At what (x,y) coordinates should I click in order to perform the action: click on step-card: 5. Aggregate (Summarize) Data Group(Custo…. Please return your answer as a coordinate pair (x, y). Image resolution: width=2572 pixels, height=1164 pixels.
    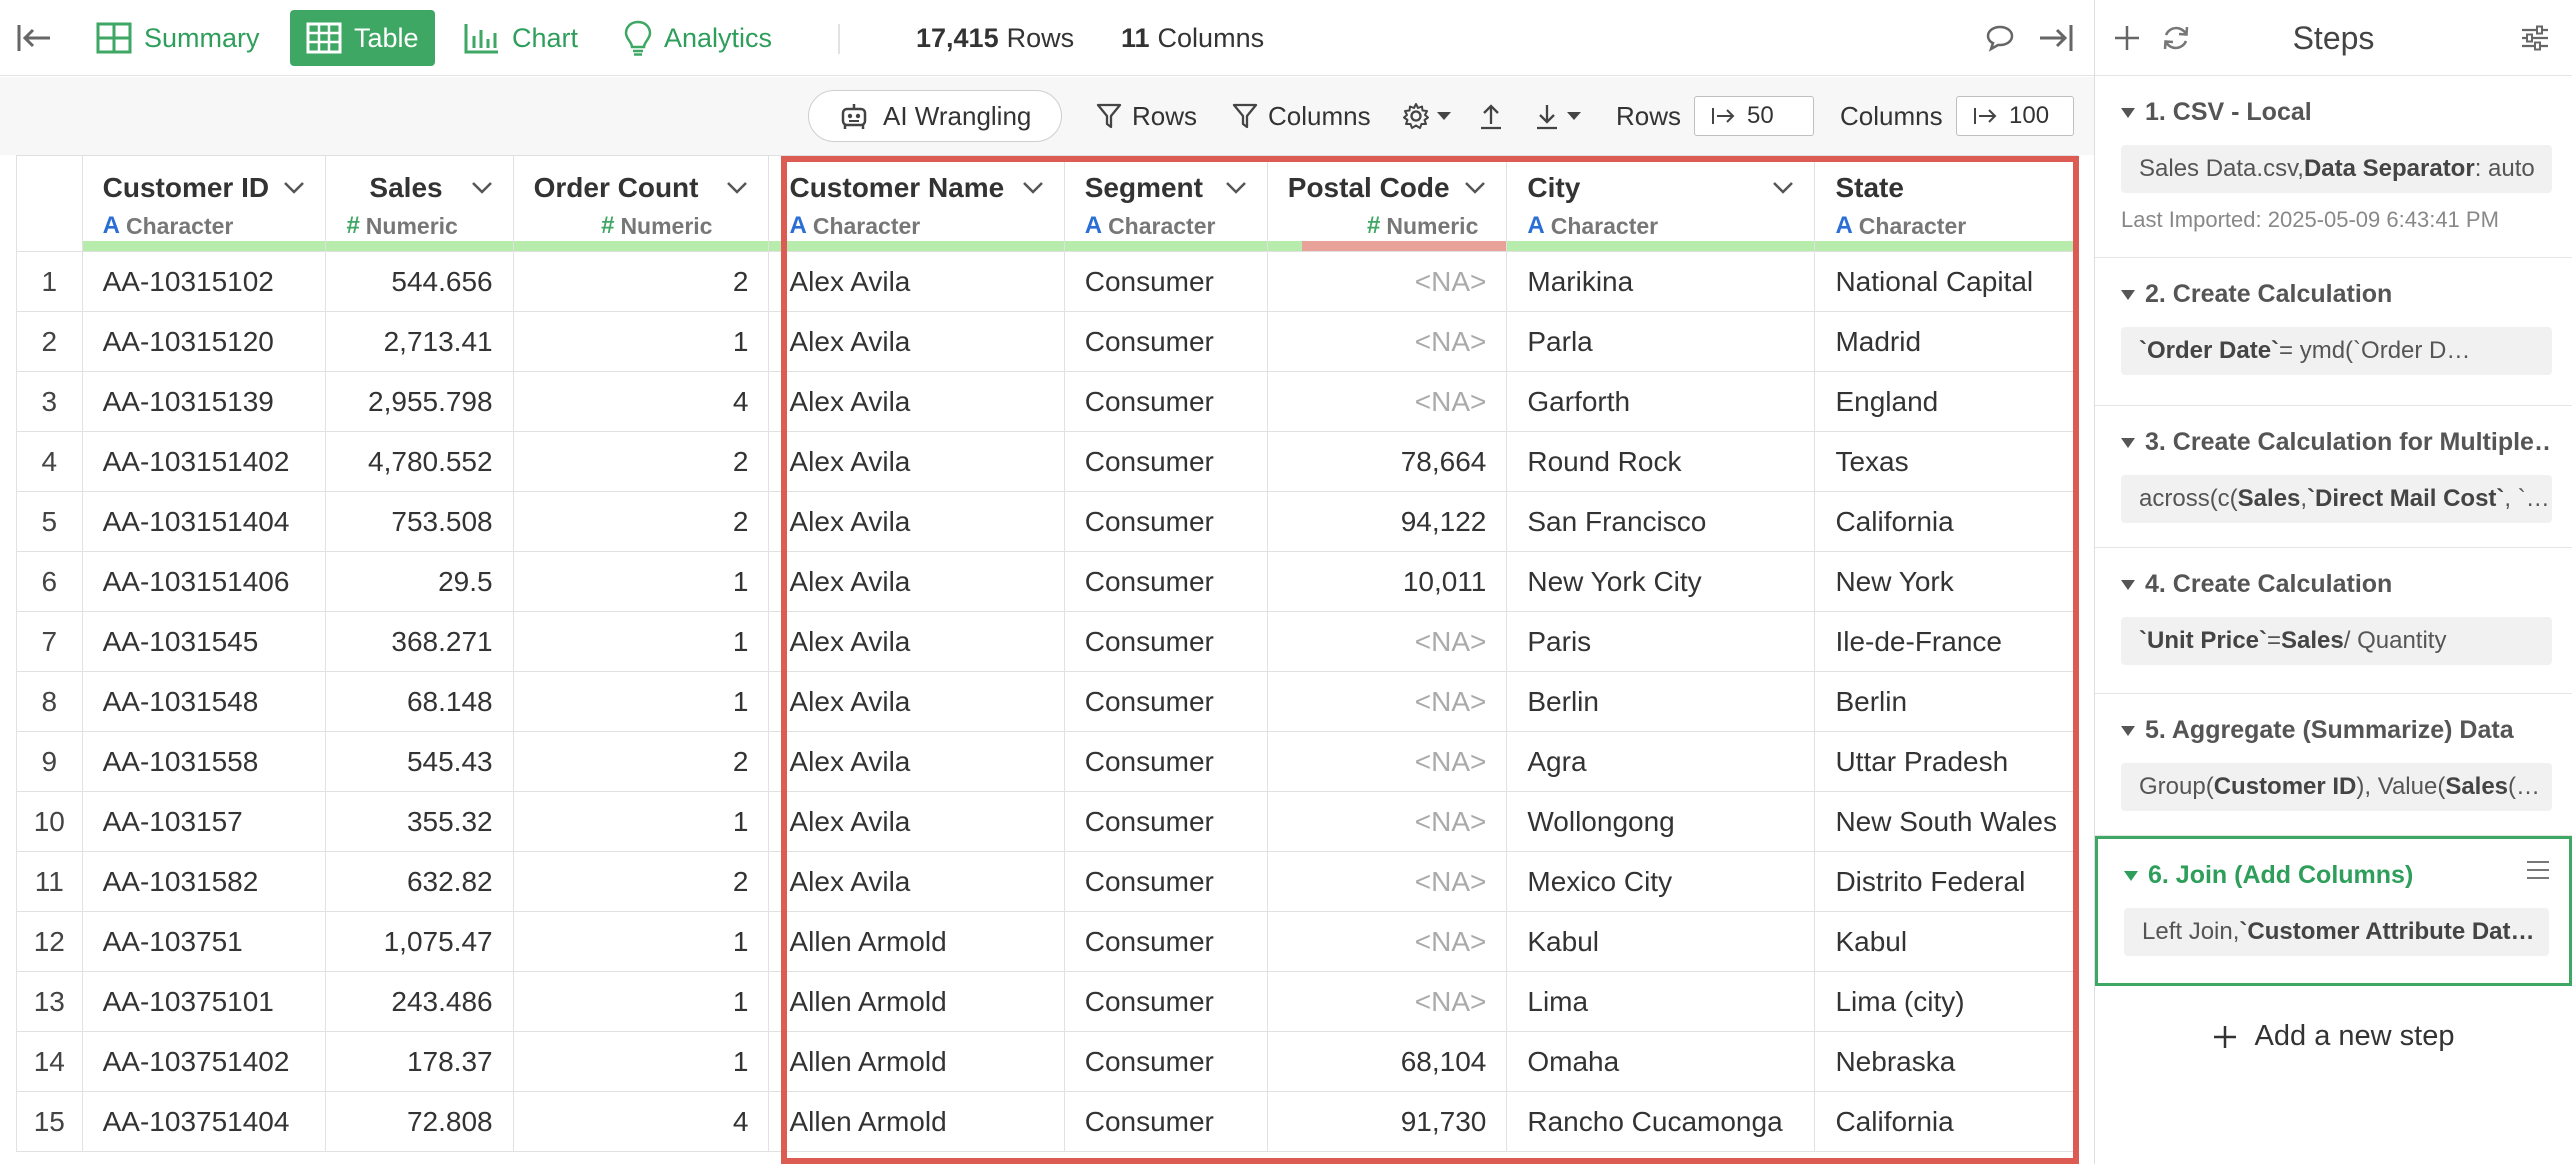
    Looking at the image, I should click on (2333, 765).